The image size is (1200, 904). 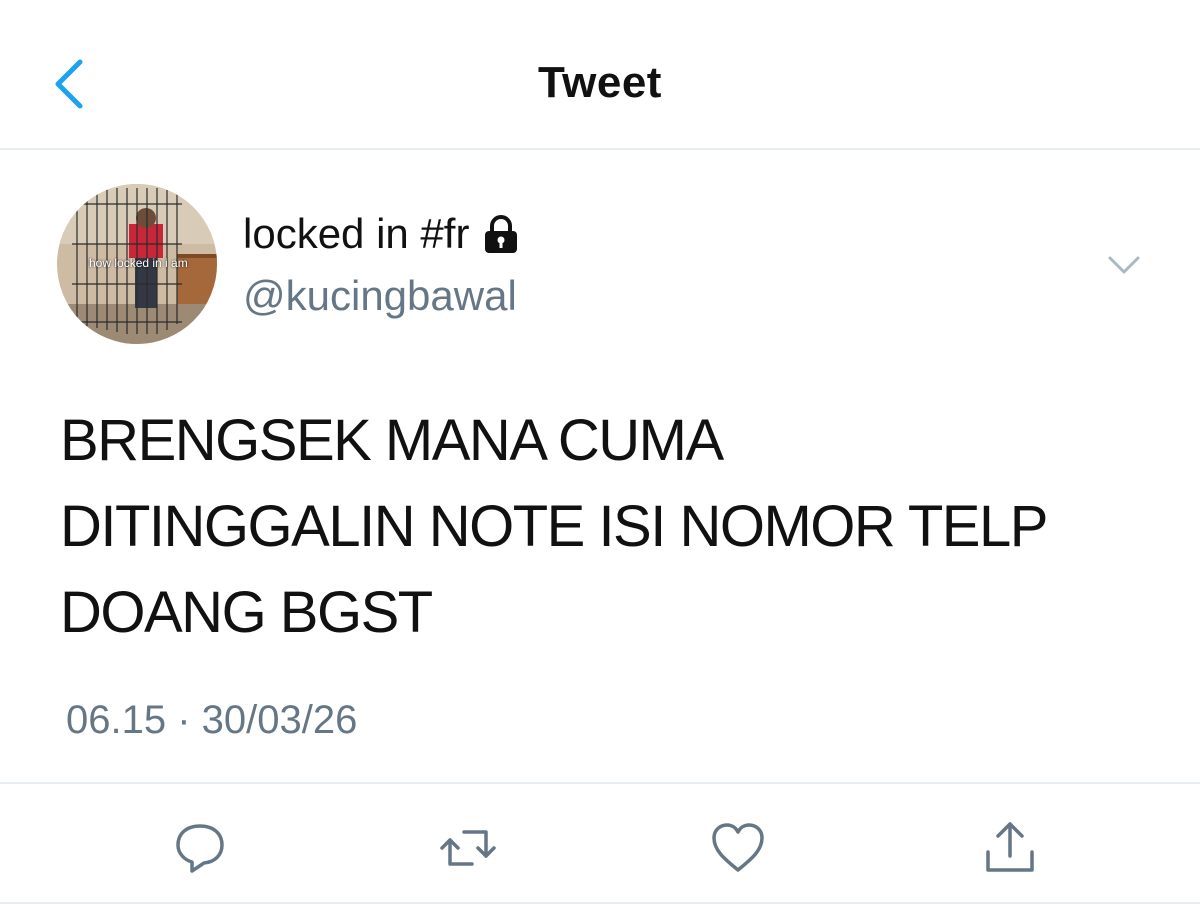 I want to click on share-button, so click(x=1010, y=848).